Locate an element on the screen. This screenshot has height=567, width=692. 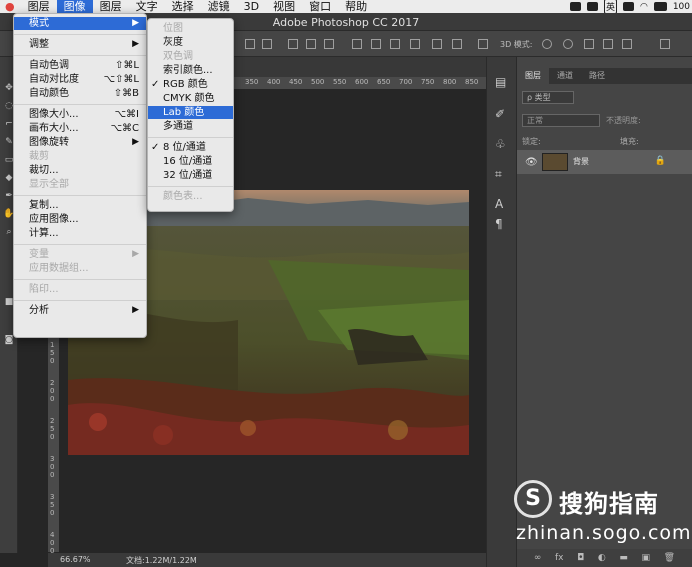
image-menu-item: 显示全部 is located at coordinates (80, 184).